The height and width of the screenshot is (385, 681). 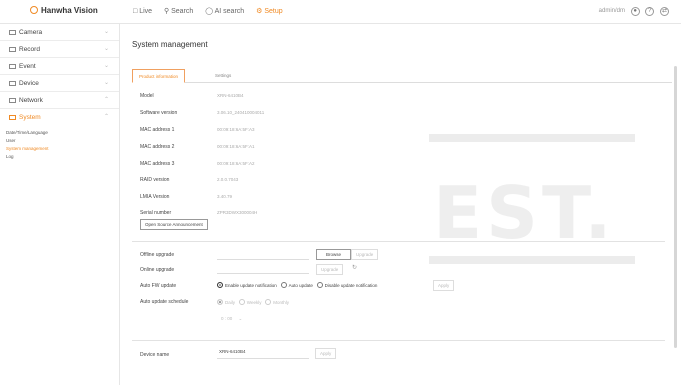 What do you see at coordinates (159, 76) in the screenshot?
I see `tab-product-information: Product information` at bounding box center [159, 76].